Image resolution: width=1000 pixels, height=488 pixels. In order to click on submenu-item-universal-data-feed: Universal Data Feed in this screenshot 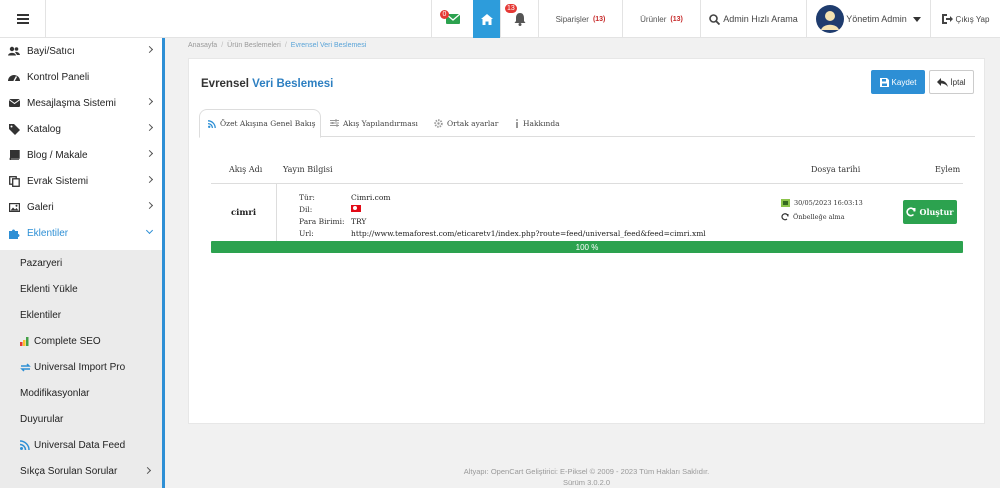, I will do `click(81, 445)`.